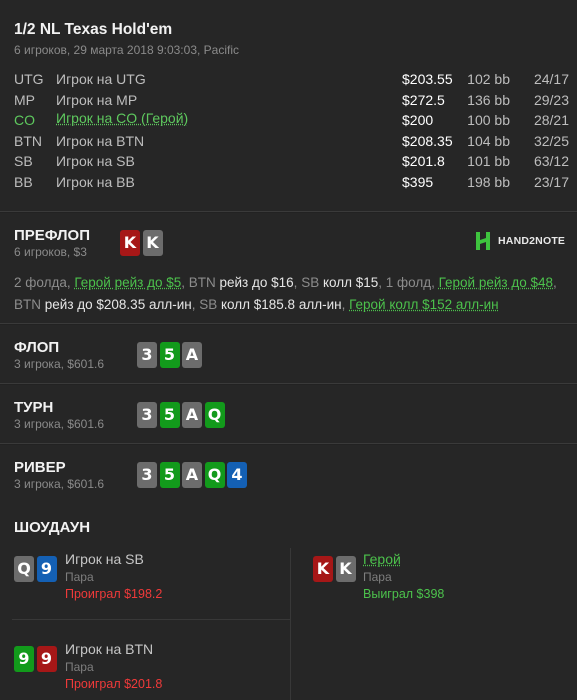  Describe the element at coordinates (24, 99) in the screenshot. I see `player-position: MP` at that location.